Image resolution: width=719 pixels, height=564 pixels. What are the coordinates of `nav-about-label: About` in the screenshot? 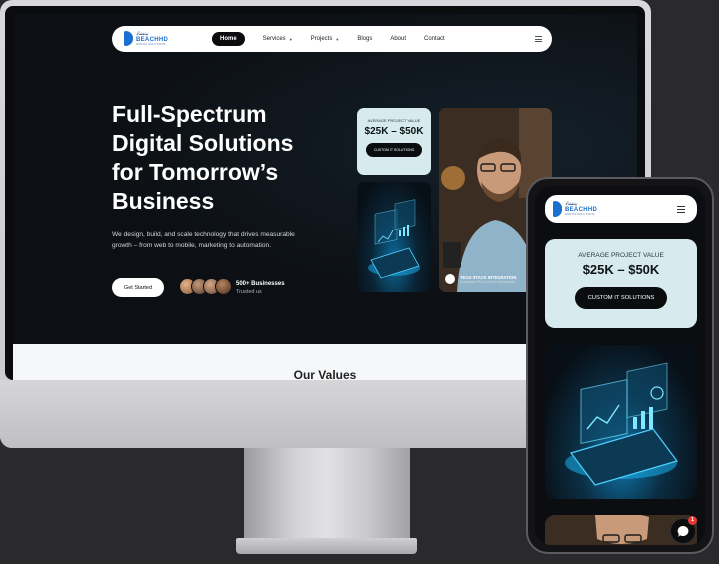 It's located at (398, 39).